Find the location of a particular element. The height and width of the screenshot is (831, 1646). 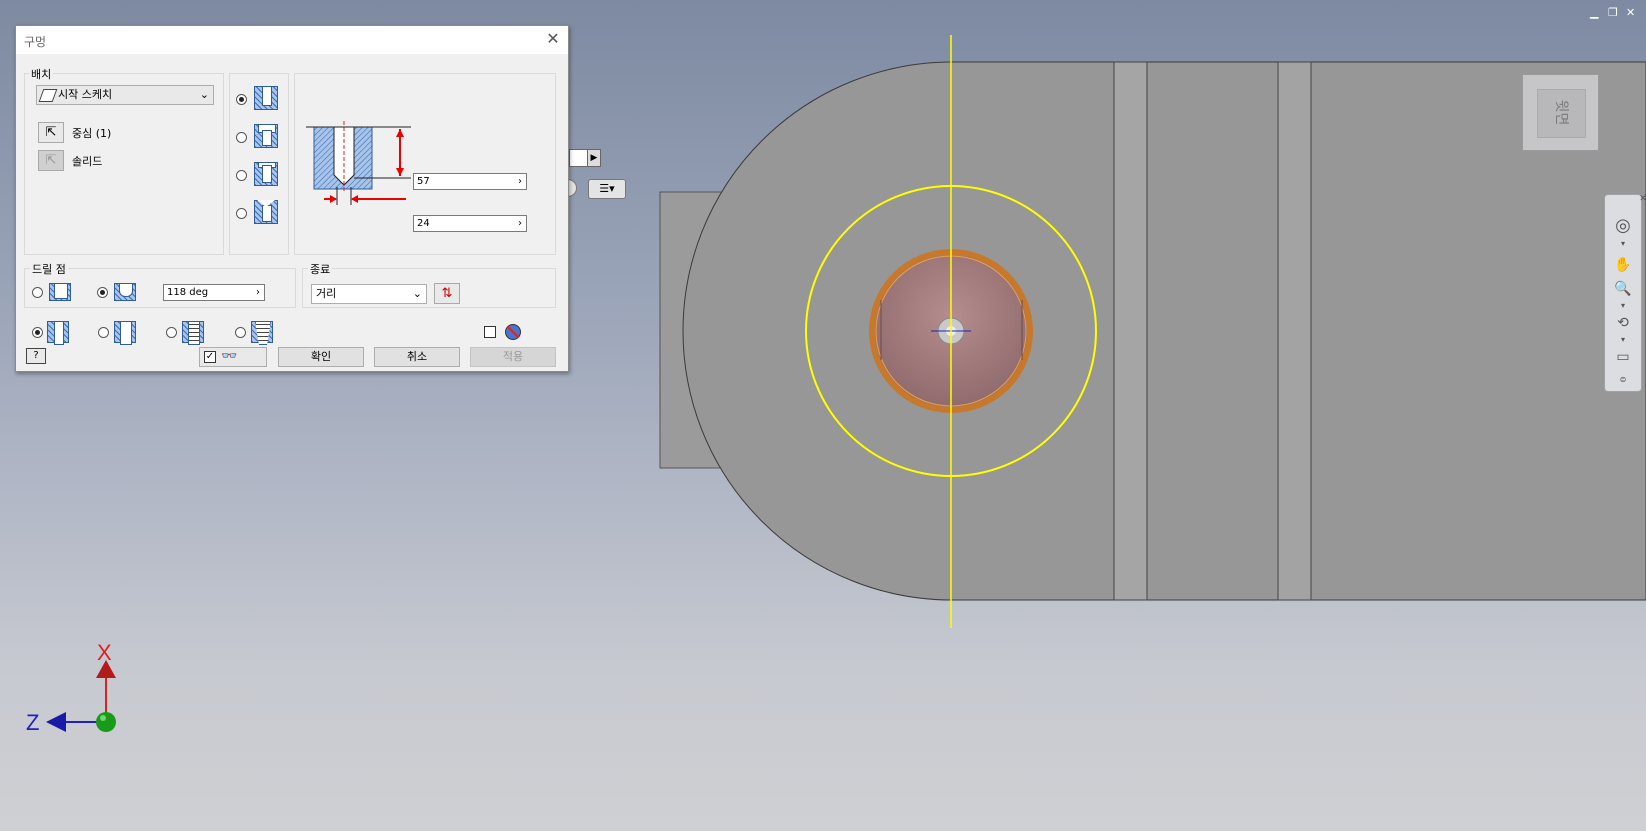

viewcube-face-label: 윗면 is located at coordinates (1561, 112).